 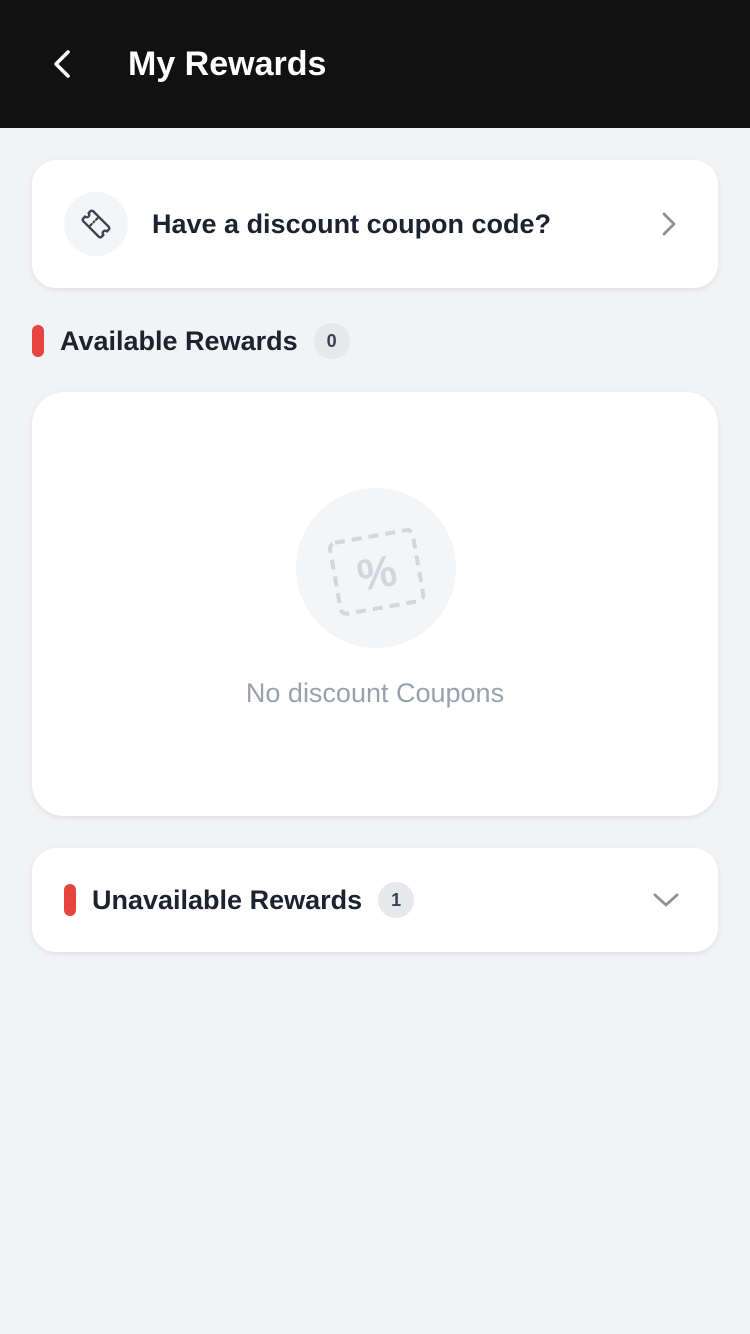 What do you see at coordinates (179, 340) in the screenshot?
I see `available-rewards-title: Available Rewards` at bounding box center [179, 340].